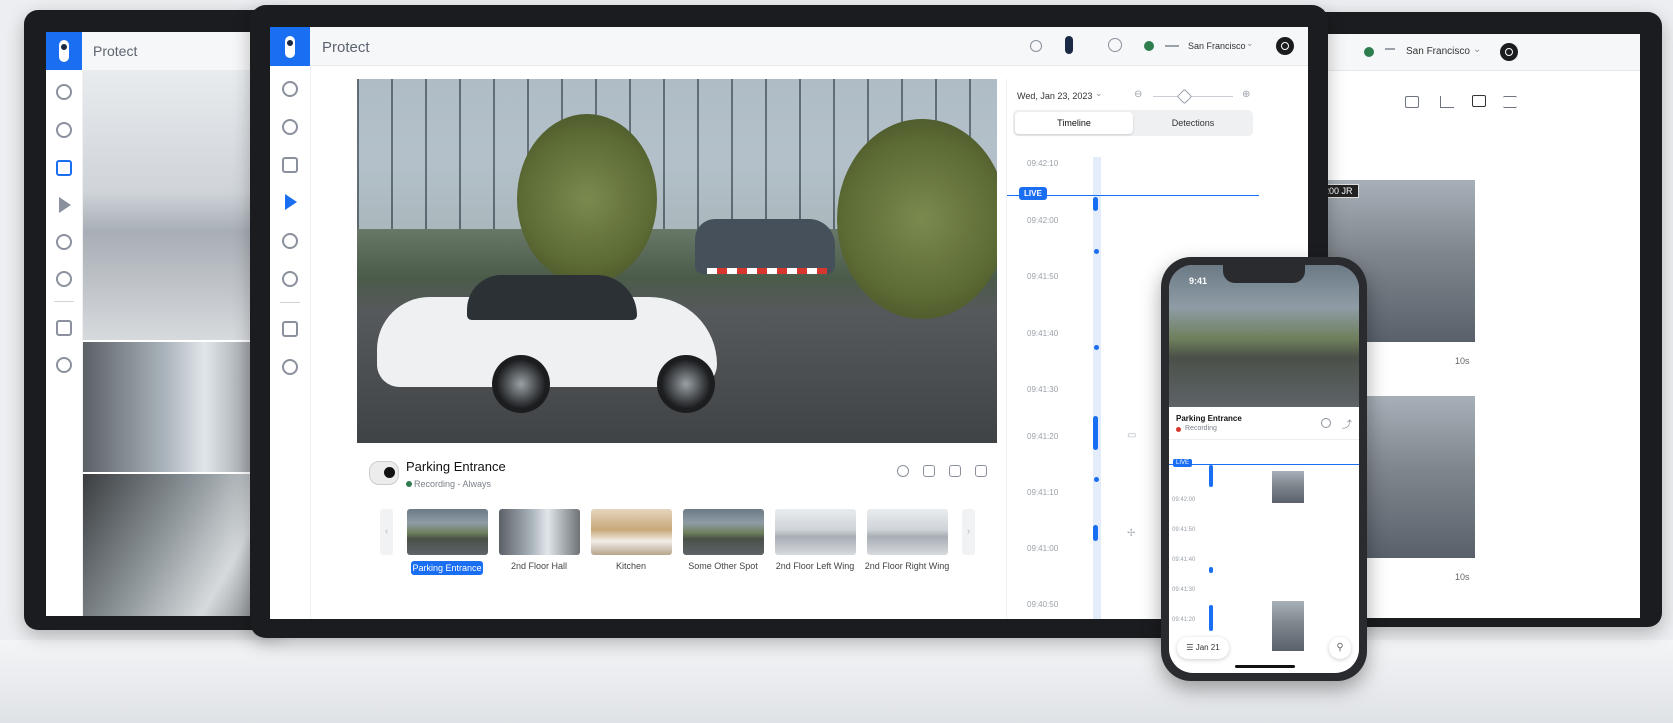 The width and height of the screenshot is (1673, 723). Describe the element at coordinates (1115, 45) in the screenshot. I see `add-user-icon` at that location.